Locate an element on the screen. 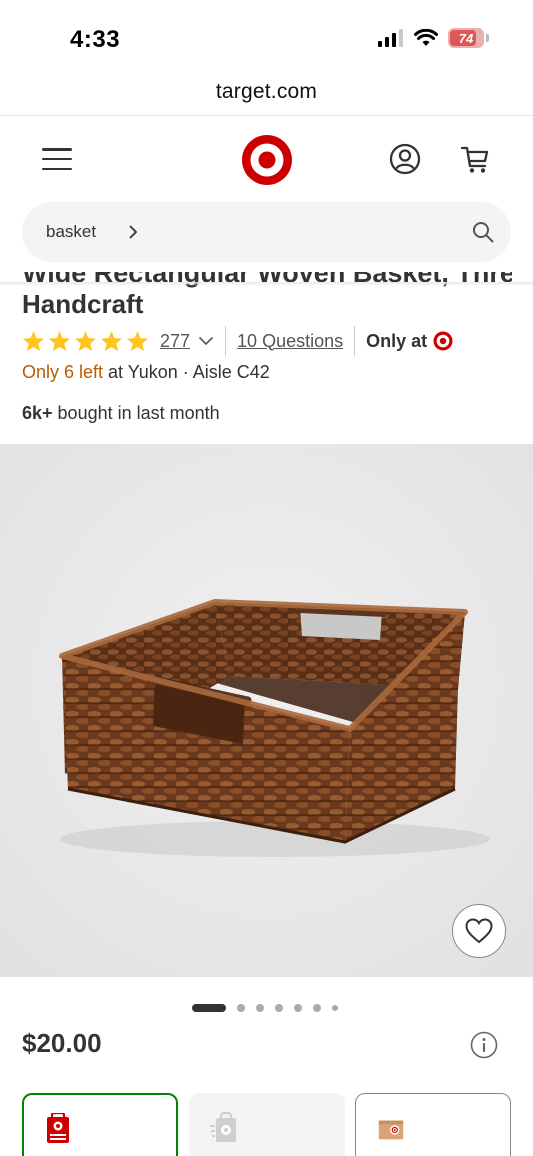 This screenshot has width=533, height=1156. battery-indicator: 74 is located at coordinates (466, 38).